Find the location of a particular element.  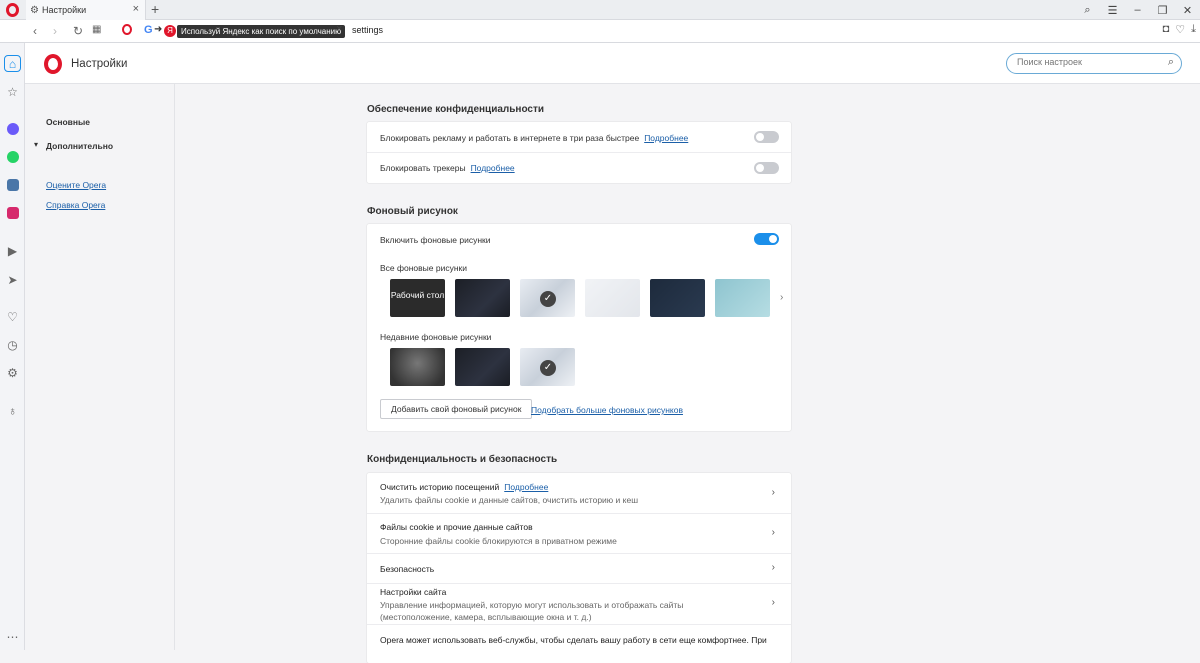

forward-button: › is located at coordinates (55, 31).